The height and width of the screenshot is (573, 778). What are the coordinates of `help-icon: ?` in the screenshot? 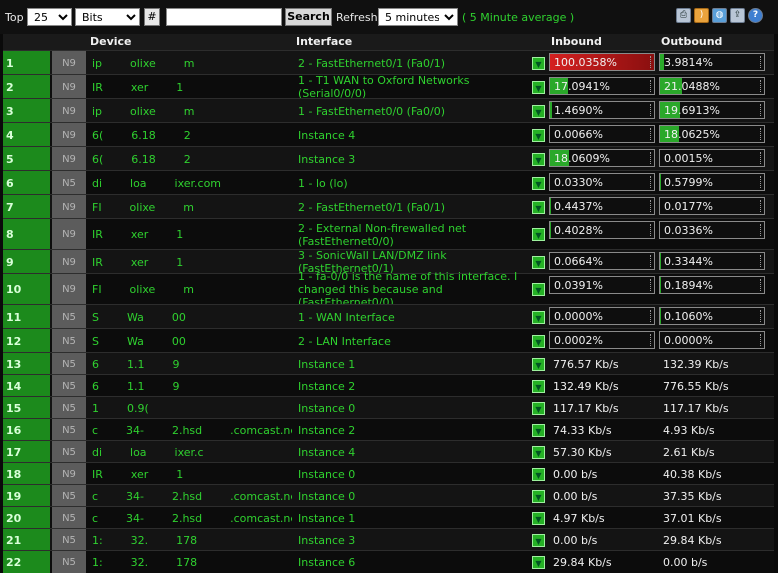 It's located at (755, 15).